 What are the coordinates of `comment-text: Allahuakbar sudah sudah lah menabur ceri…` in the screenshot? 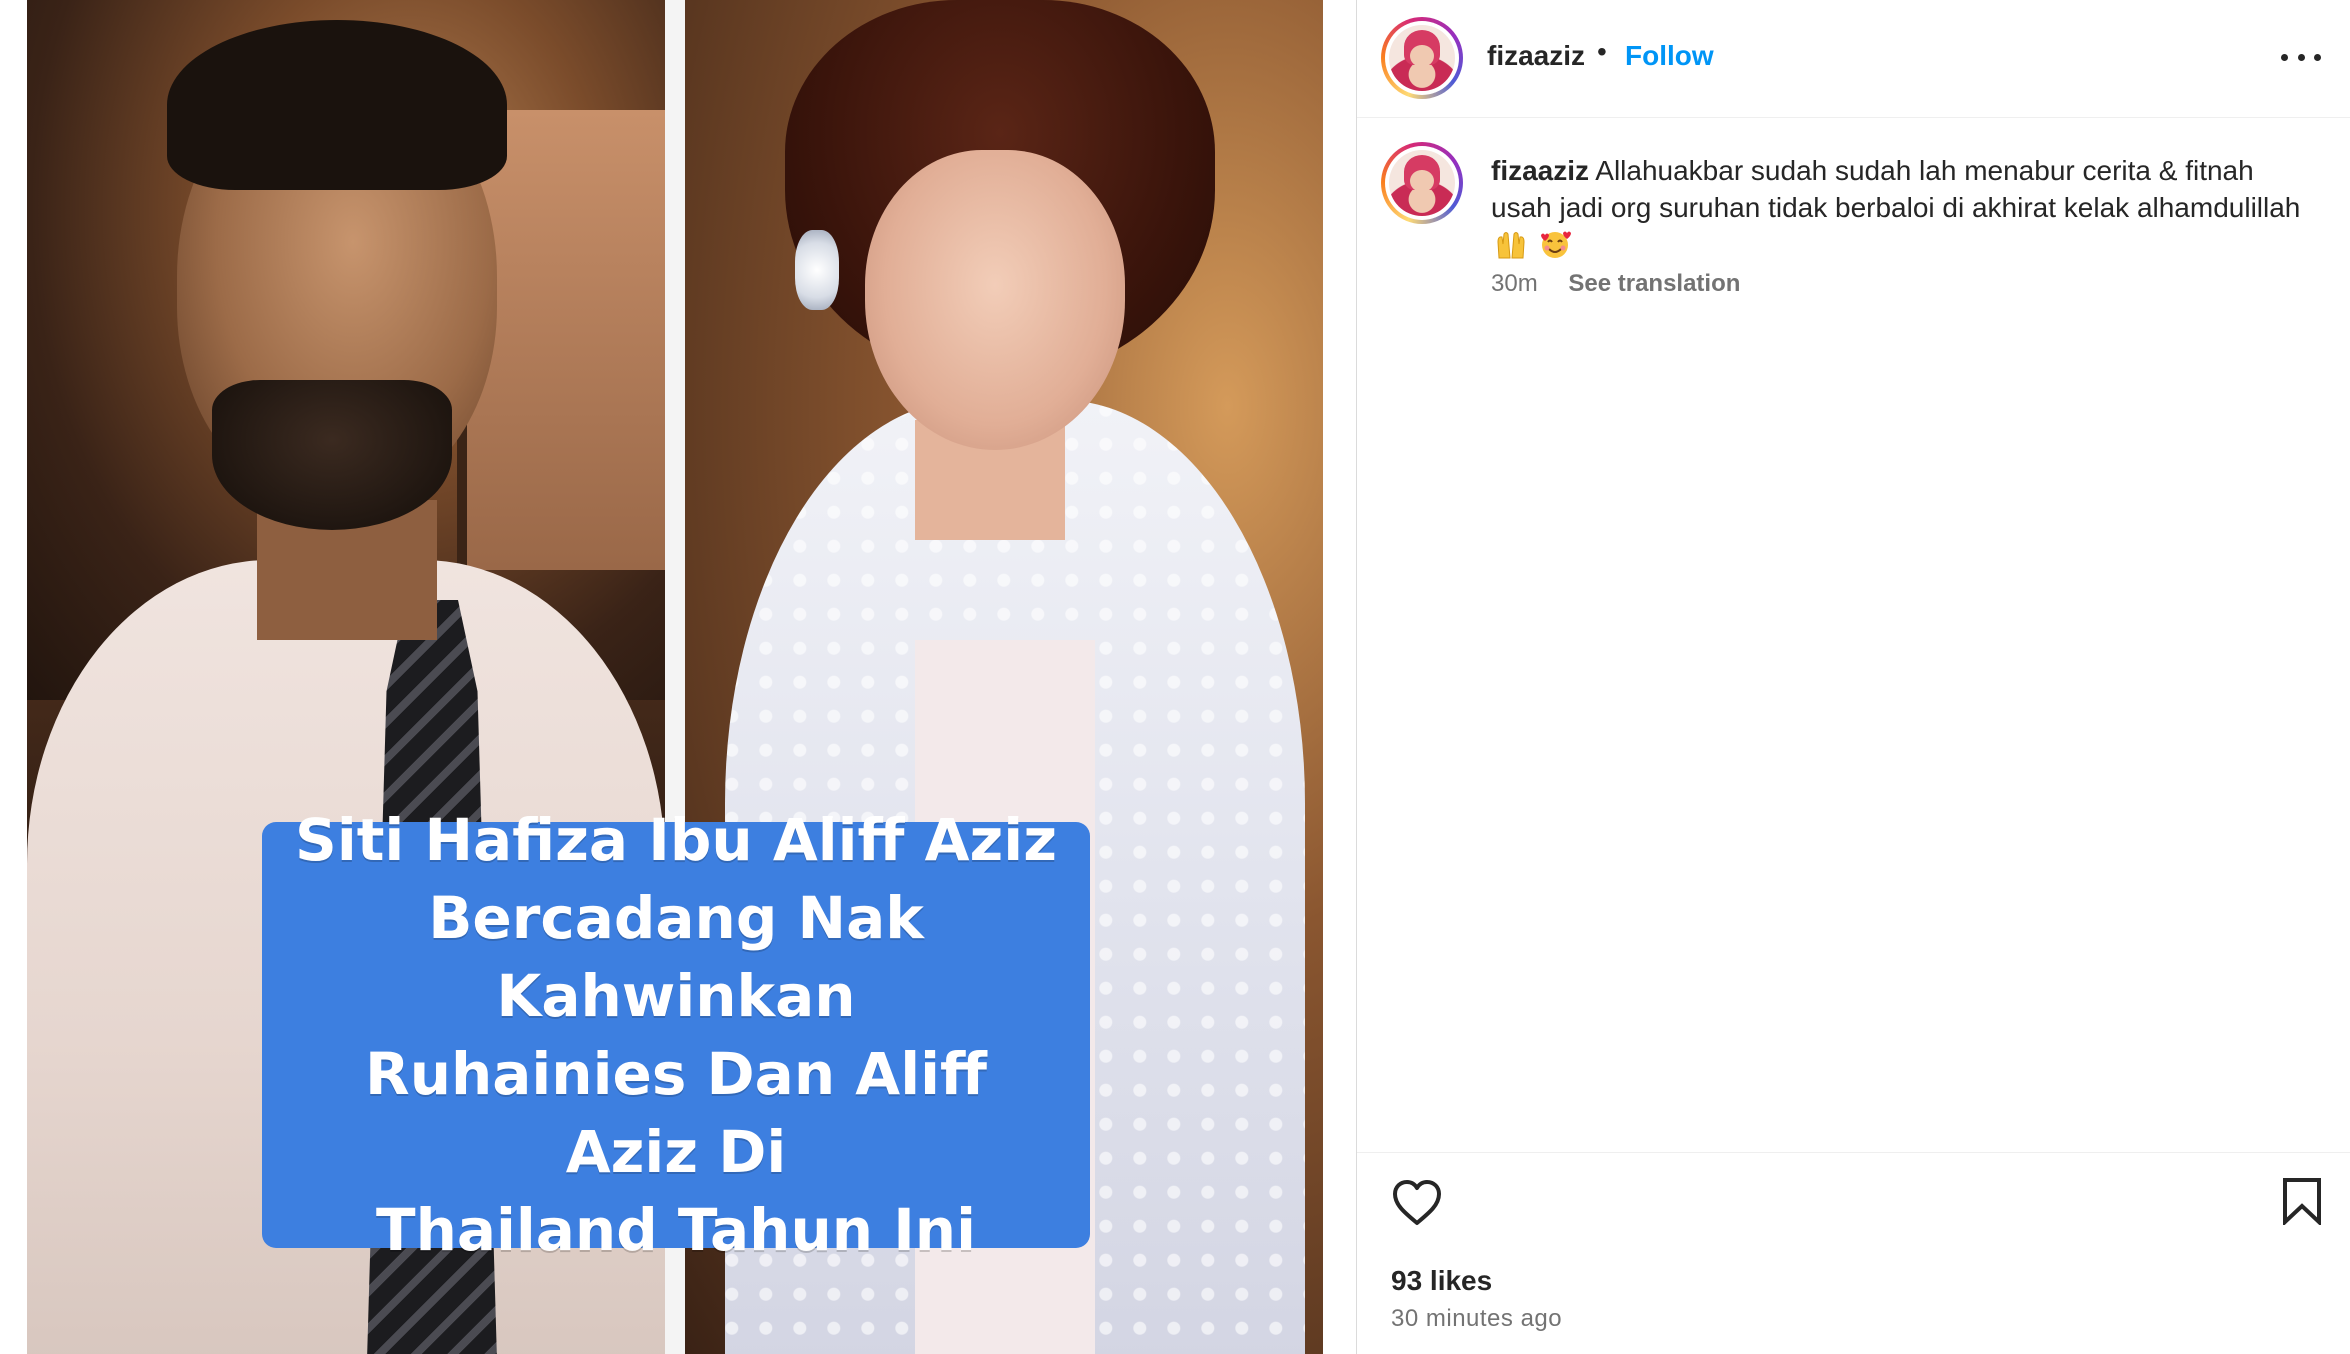 It's located at (1896, 189).